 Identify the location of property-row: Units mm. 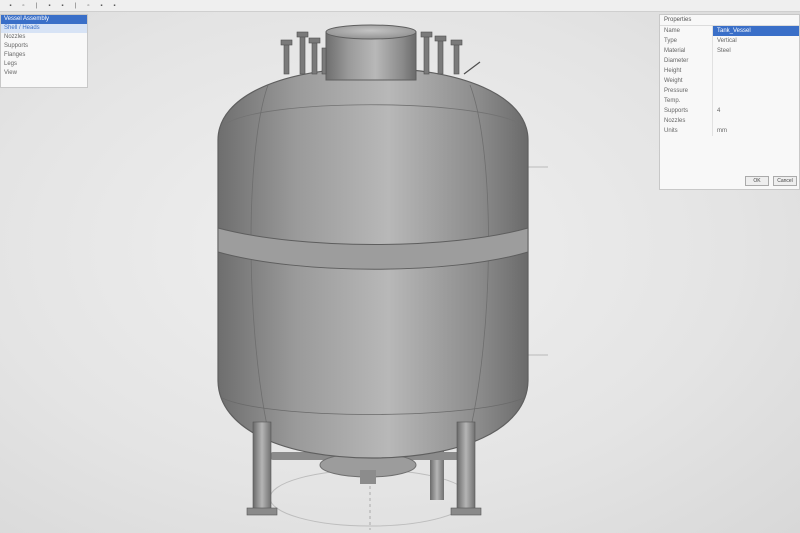
(729, 131).